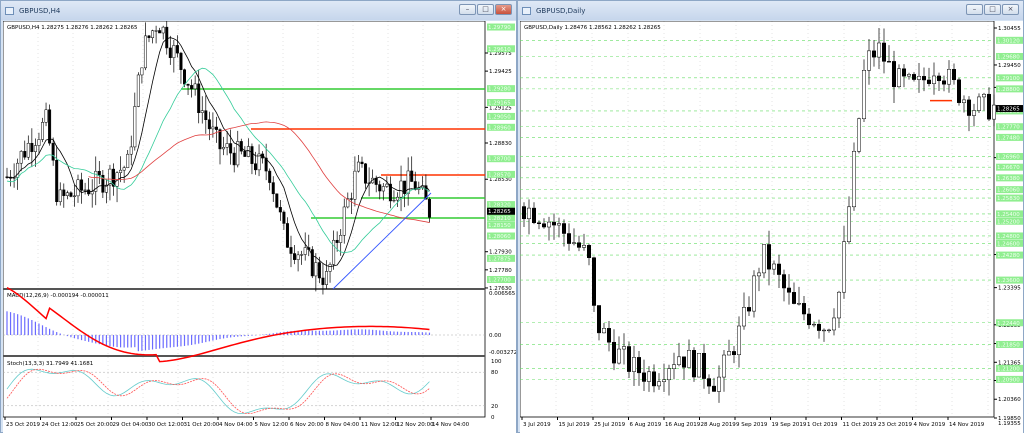  Describe the element at coordinates (499, 128) in the screenshot. I see `level-price-label: 1.28960` at that location.